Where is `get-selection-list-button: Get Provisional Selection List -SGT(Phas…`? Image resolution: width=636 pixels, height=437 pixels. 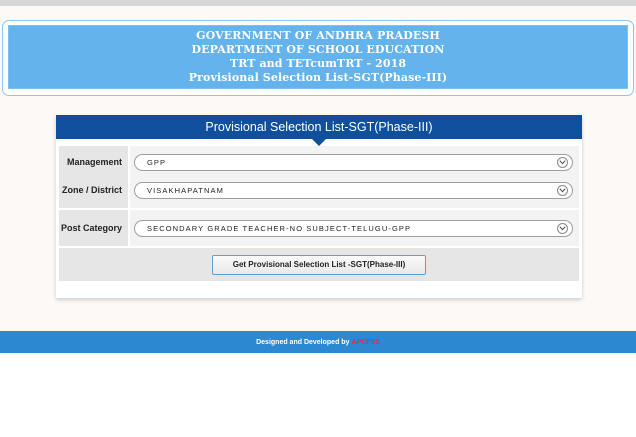
get-selection-list-button: Get Provisional Selection List -SGT(Phas… is located at coordinates (319, 264).